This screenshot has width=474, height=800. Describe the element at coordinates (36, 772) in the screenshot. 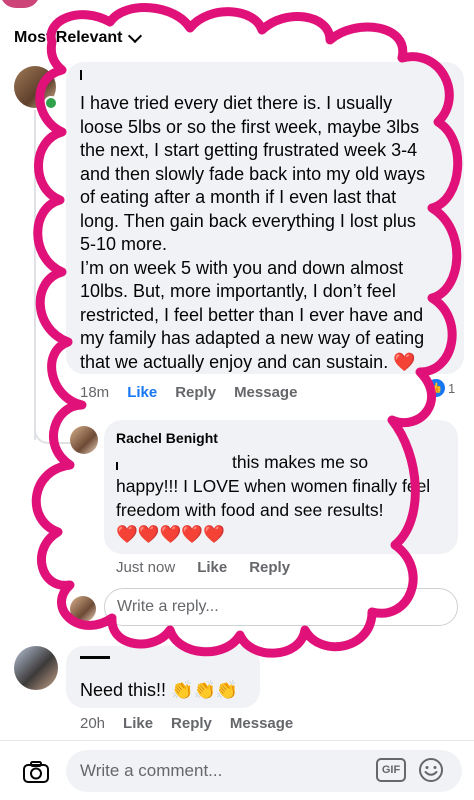

I see `camera-icon` at that location.